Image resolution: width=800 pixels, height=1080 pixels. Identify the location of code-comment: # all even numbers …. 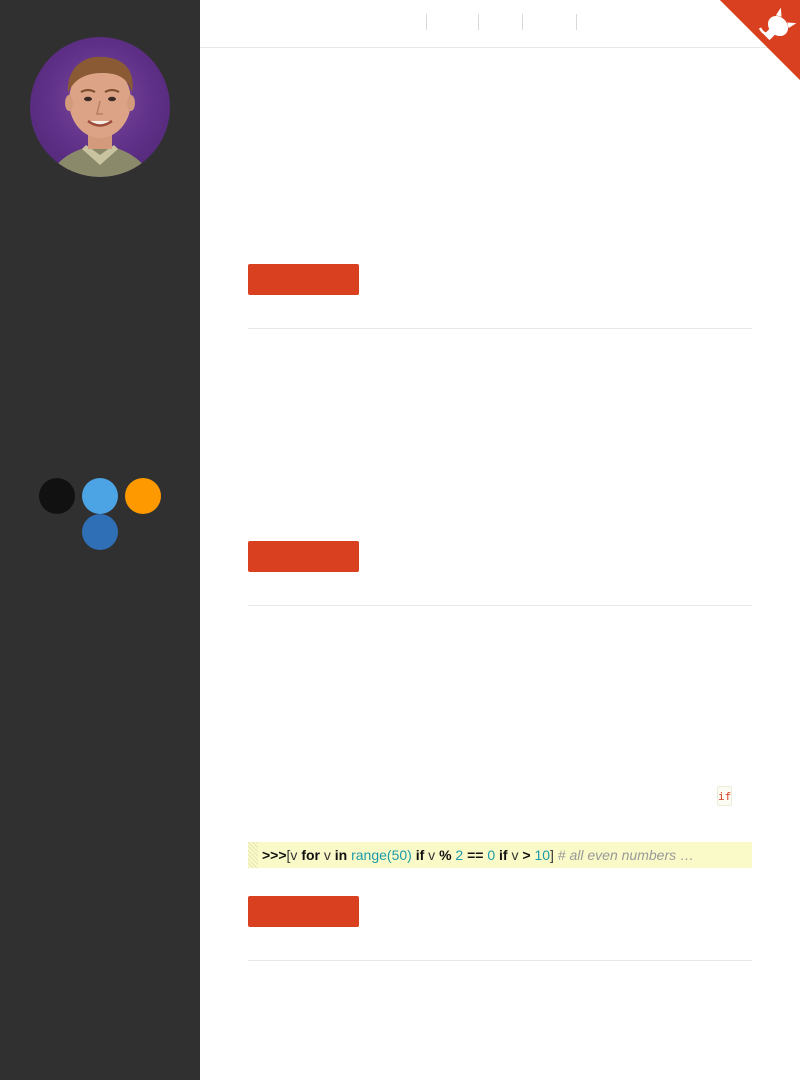
(623, 855).